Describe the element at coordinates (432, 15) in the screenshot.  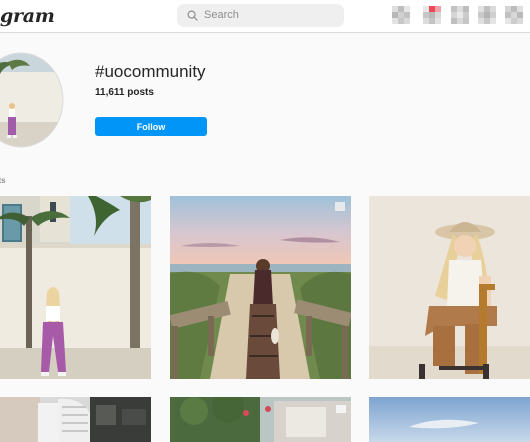
I see `direct-icon` at that location.